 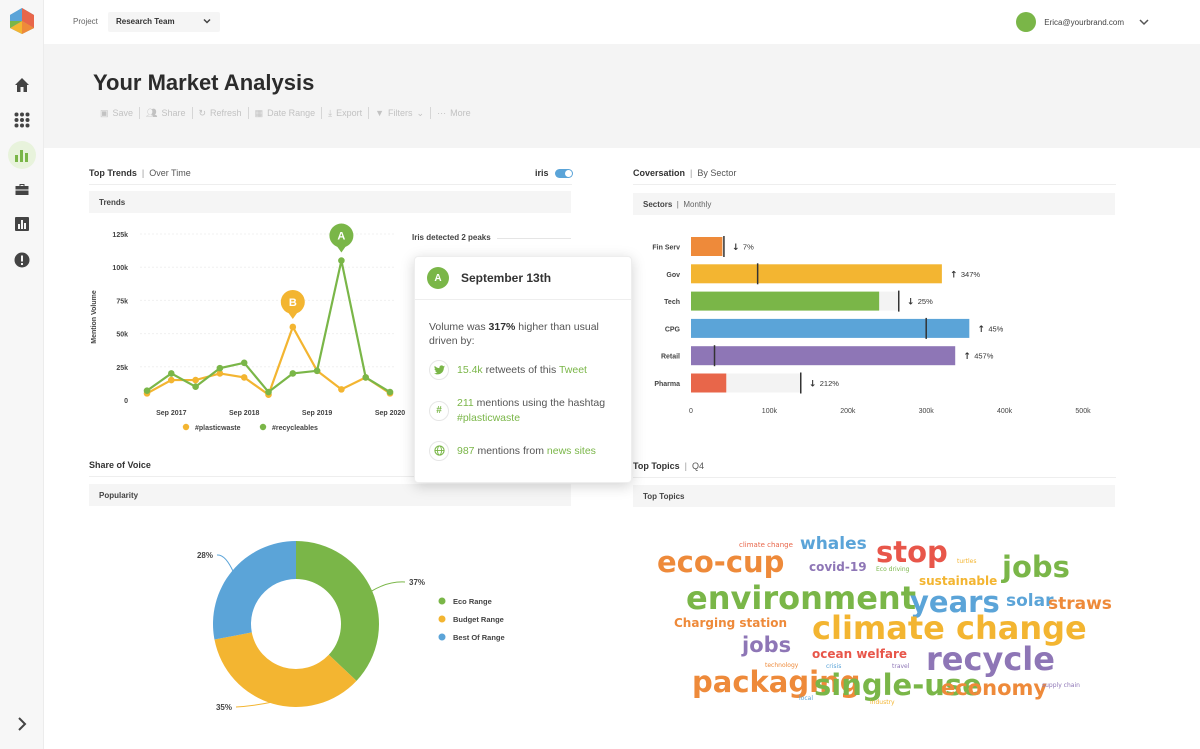 I want to click on peak-marker-label: B, so click(x=293, y=303).